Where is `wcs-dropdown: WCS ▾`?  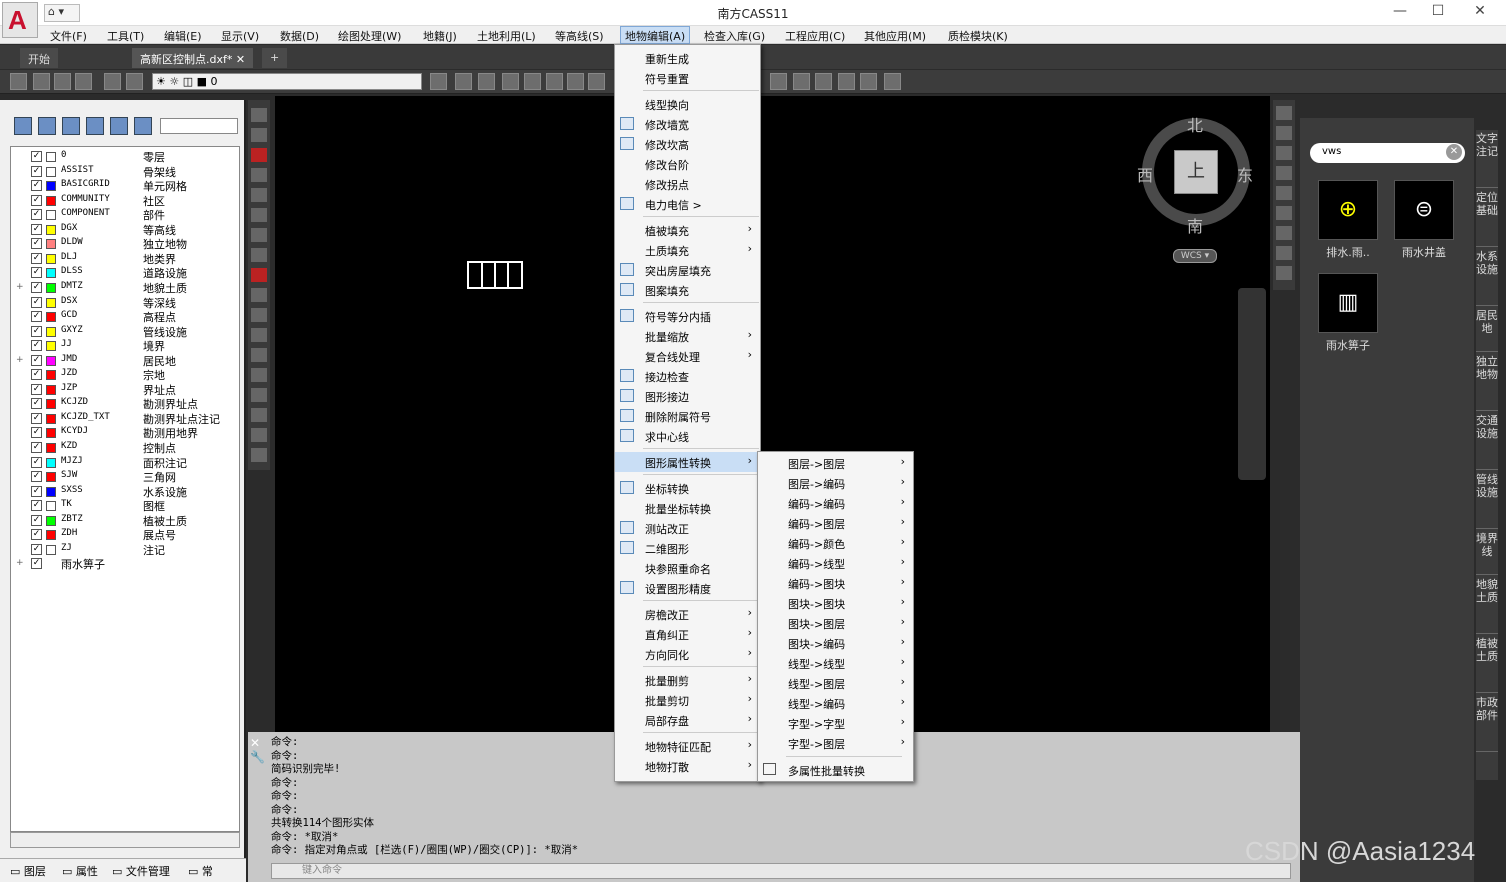
wcs-dropdown: WCS ▾ is located at coordinates (1195, 256).